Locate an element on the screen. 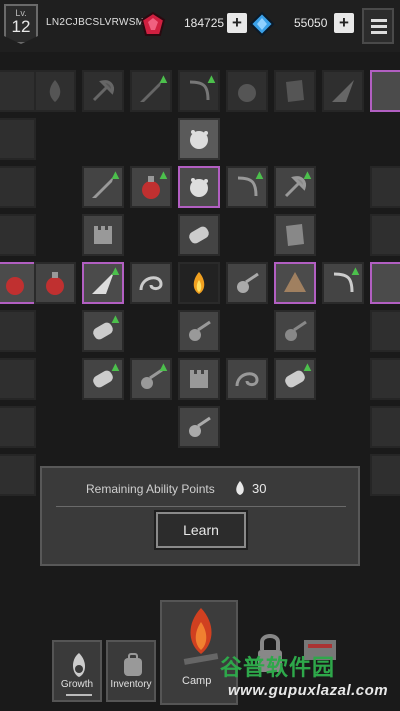 The width and height of the screenshot is (400, 711). hood-icon is located at coordinates (295, 282).